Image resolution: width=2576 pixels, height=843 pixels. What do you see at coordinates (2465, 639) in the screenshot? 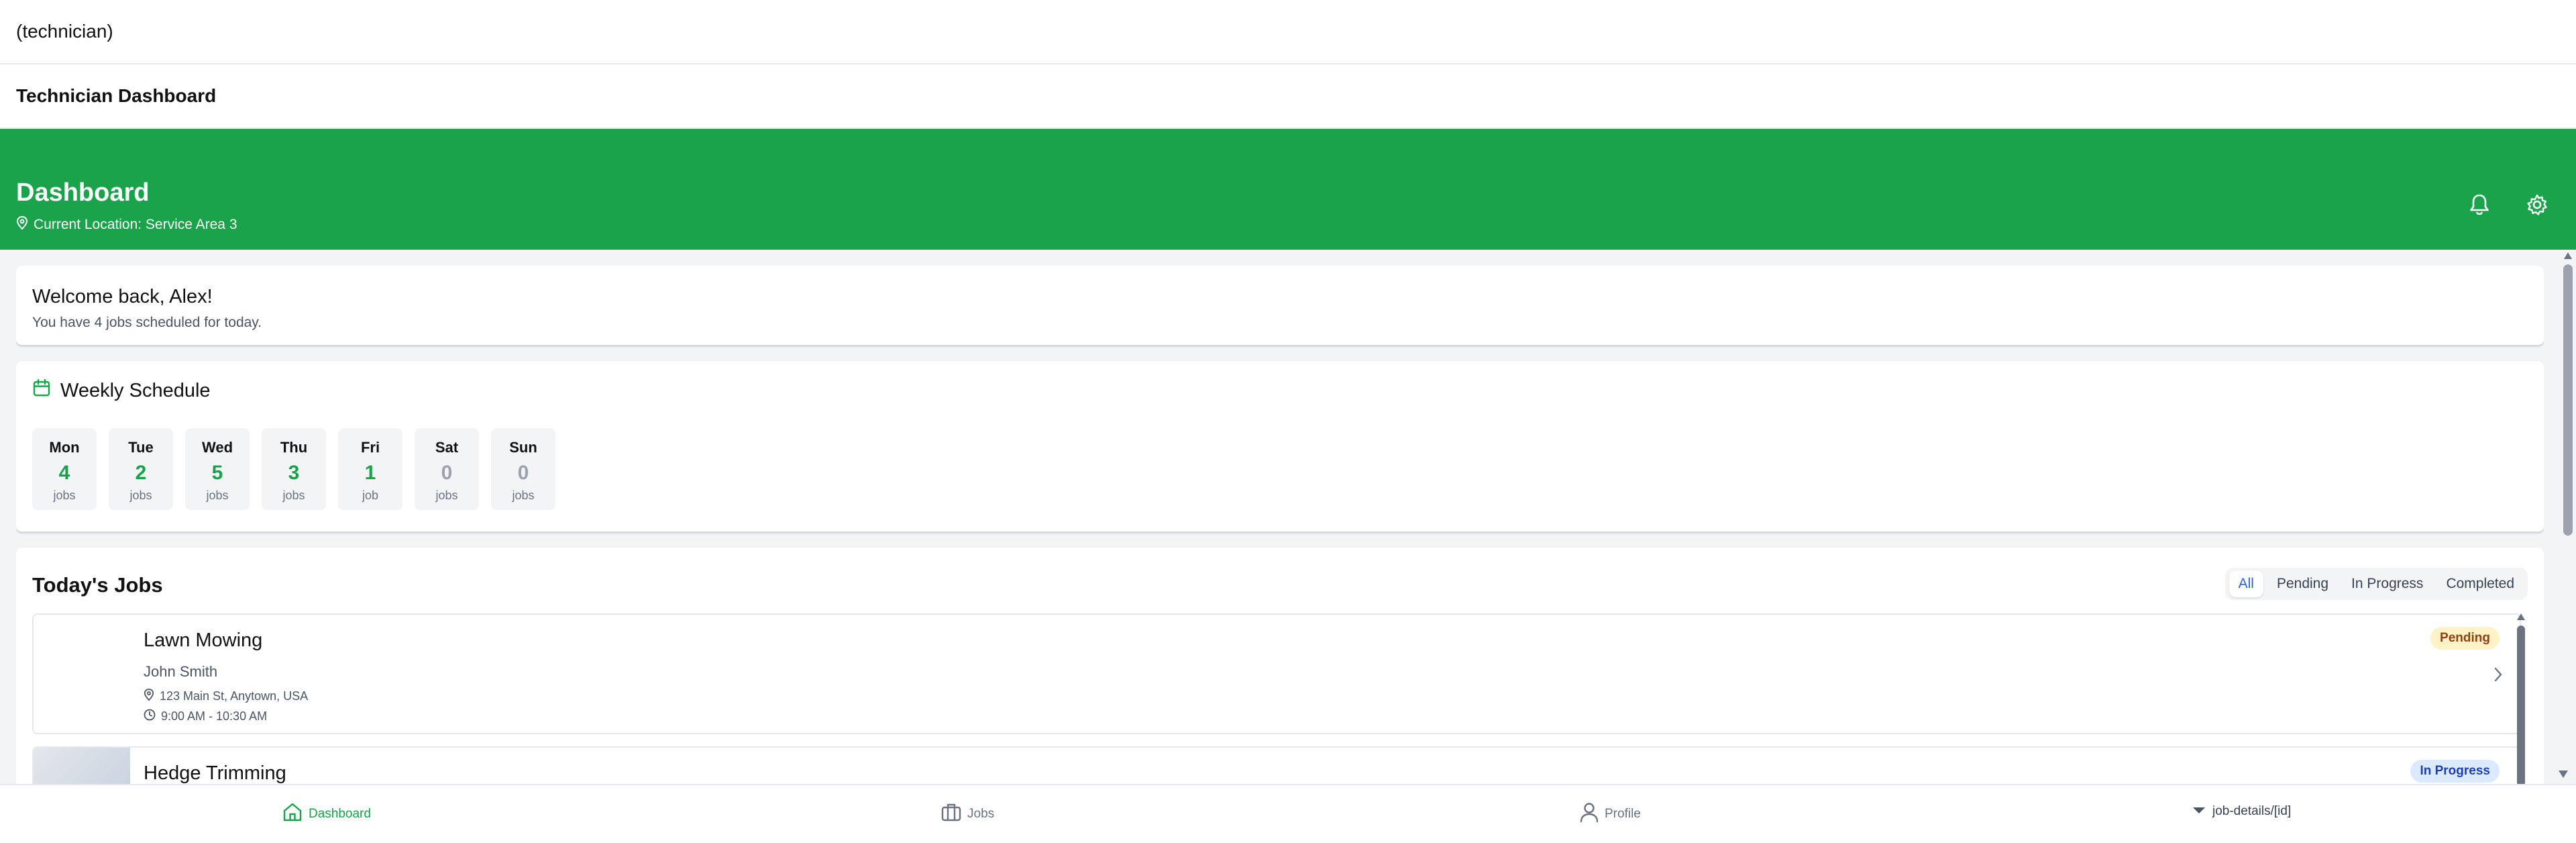
I see `status-badge: Pending` at bounding box center [2465, 639].